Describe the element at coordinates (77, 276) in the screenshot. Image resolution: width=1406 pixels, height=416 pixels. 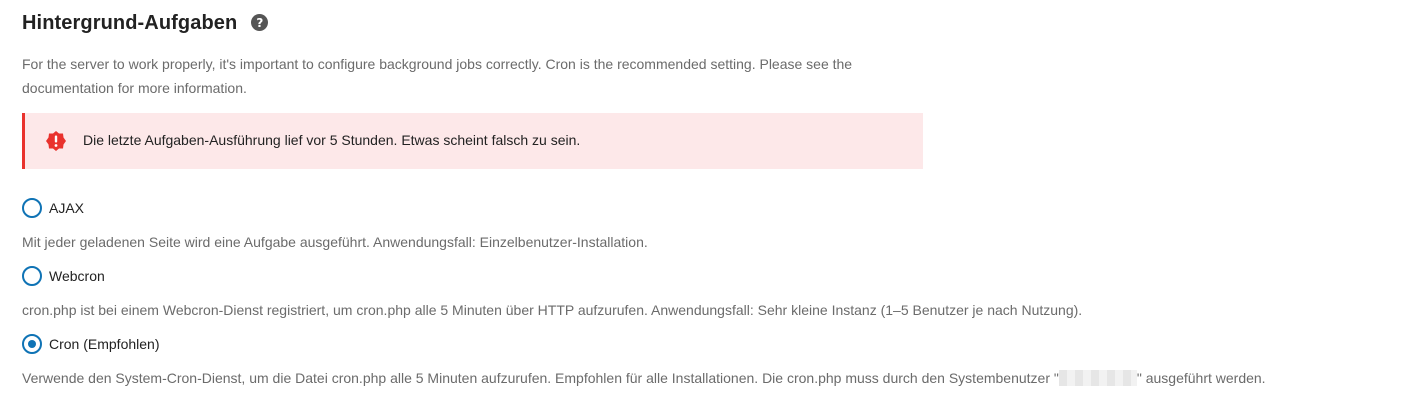
I see `option-webcron-label: Webcron` at that location.